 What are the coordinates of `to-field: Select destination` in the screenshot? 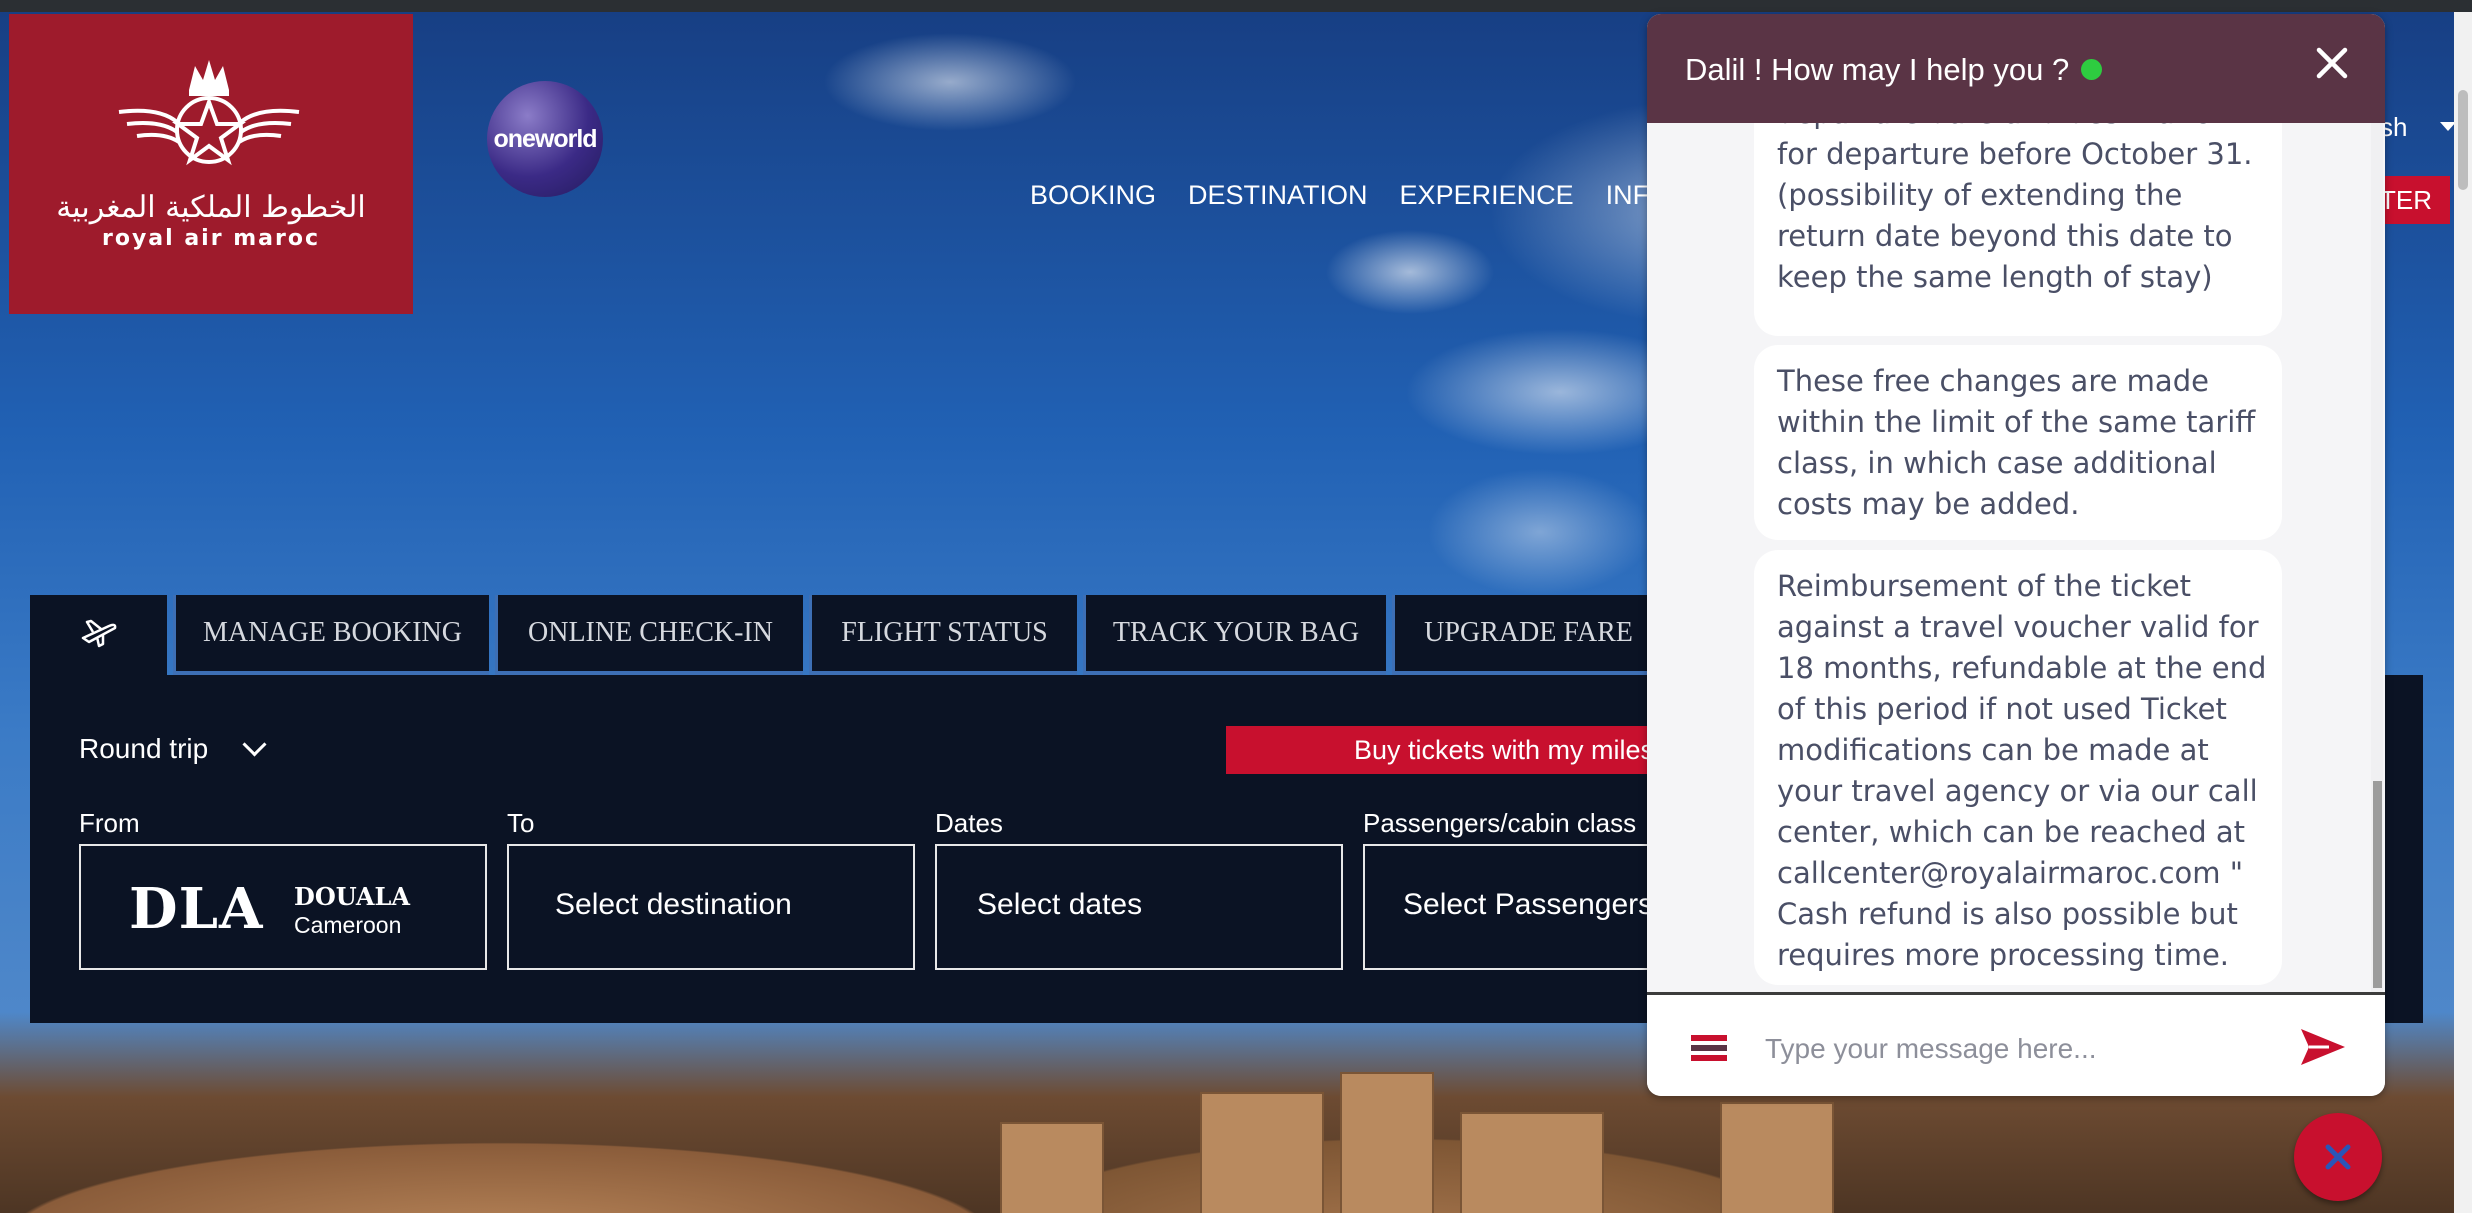 It's located at (711, 907).